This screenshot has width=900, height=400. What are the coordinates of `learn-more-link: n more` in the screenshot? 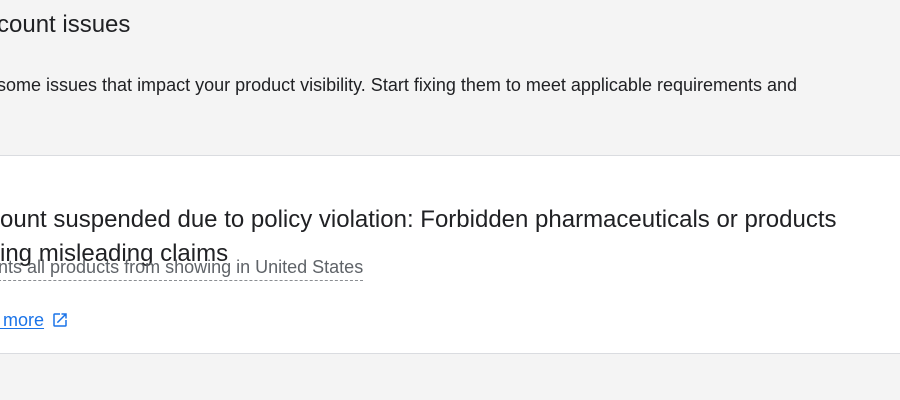 It's located at (34, 320).